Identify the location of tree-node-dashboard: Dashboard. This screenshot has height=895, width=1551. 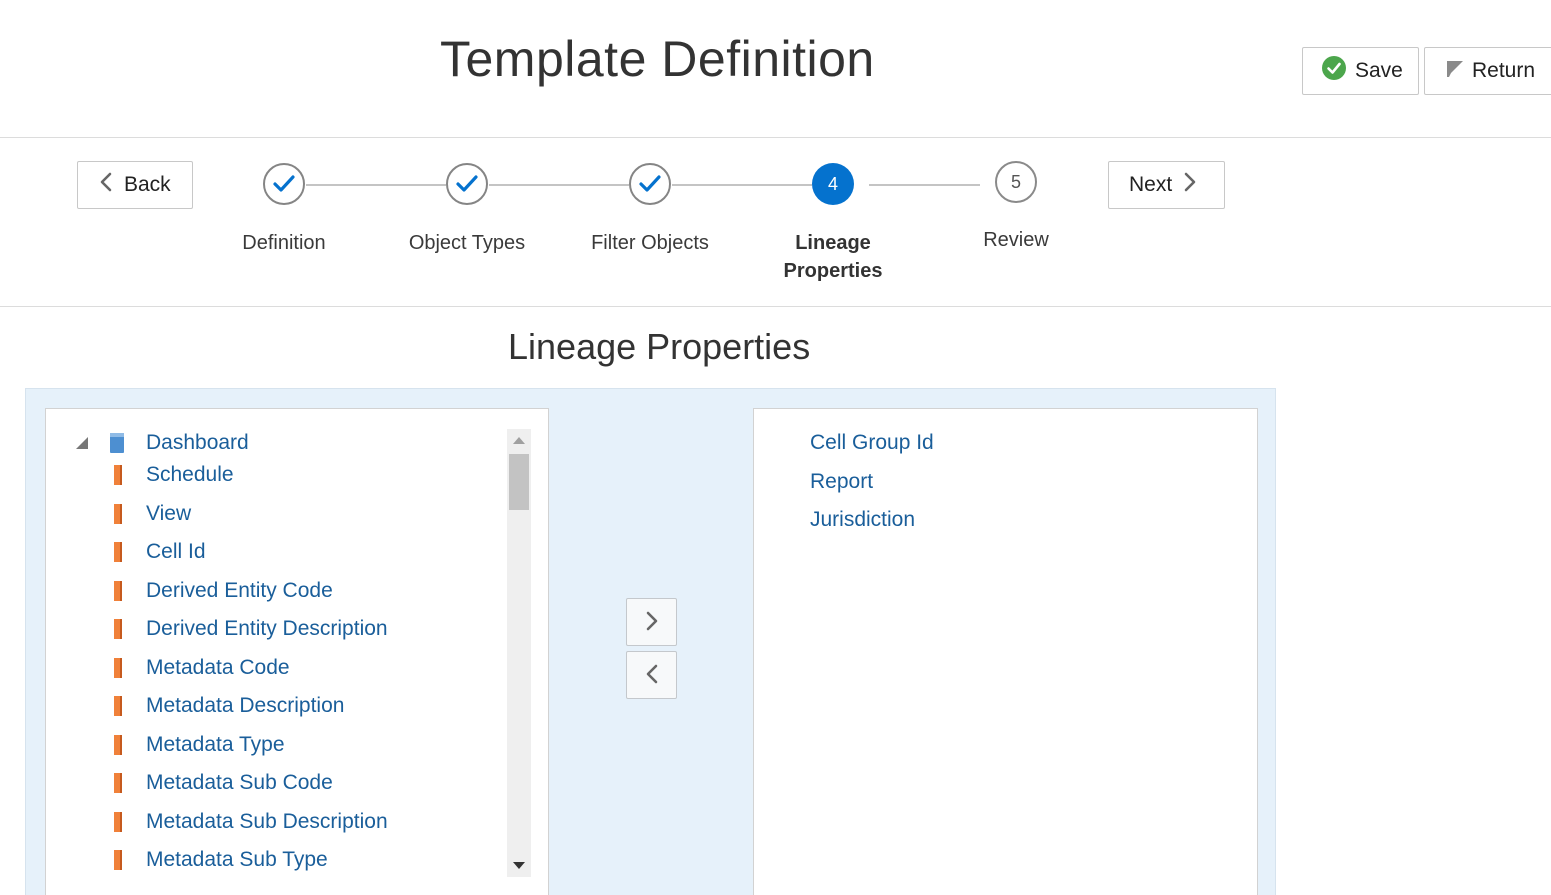
(162, 443).